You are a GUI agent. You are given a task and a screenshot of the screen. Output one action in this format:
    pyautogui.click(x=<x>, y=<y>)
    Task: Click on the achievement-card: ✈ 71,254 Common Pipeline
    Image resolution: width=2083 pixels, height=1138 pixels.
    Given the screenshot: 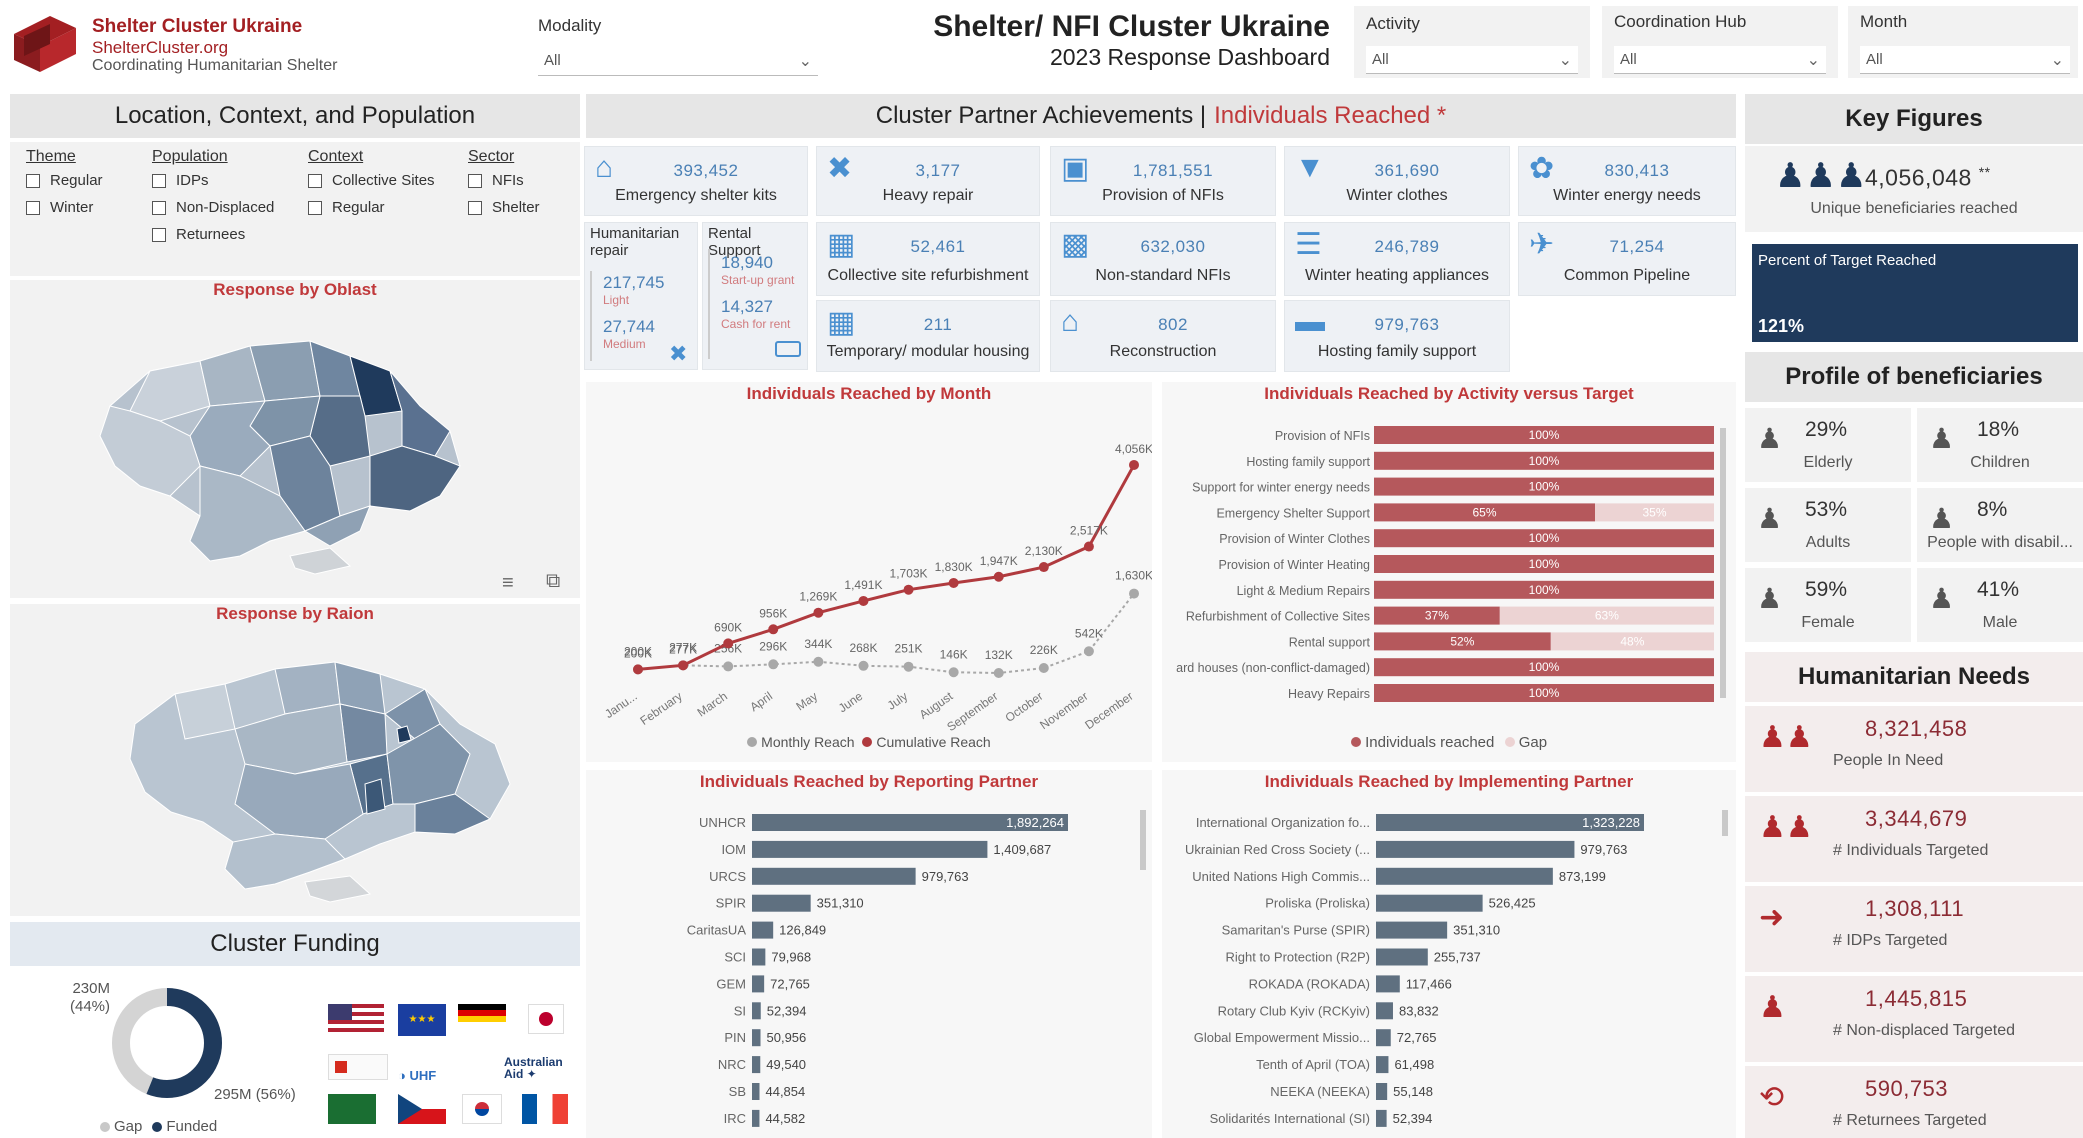 What is the action you would take?
    pyautogui.click(x=1627, y=259)
    